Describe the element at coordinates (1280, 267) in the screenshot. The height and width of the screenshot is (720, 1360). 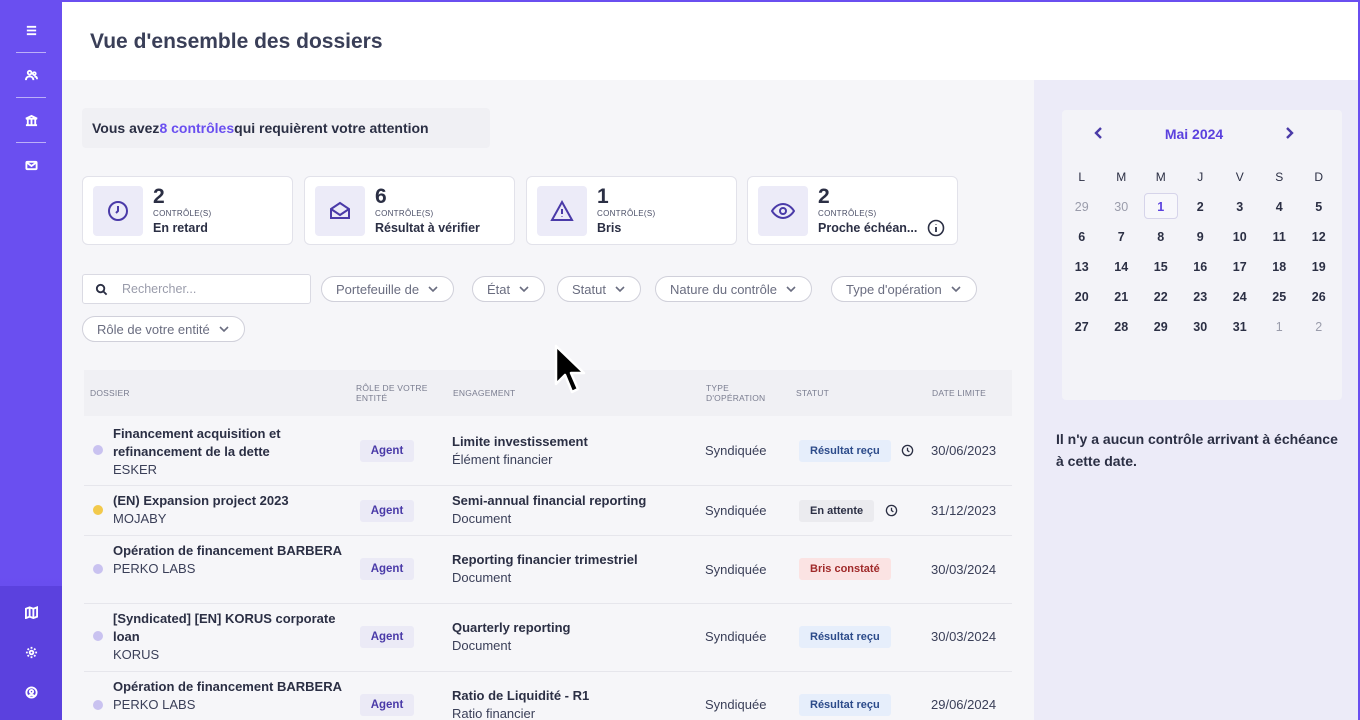
I see `calendar-day: 18` at that location.